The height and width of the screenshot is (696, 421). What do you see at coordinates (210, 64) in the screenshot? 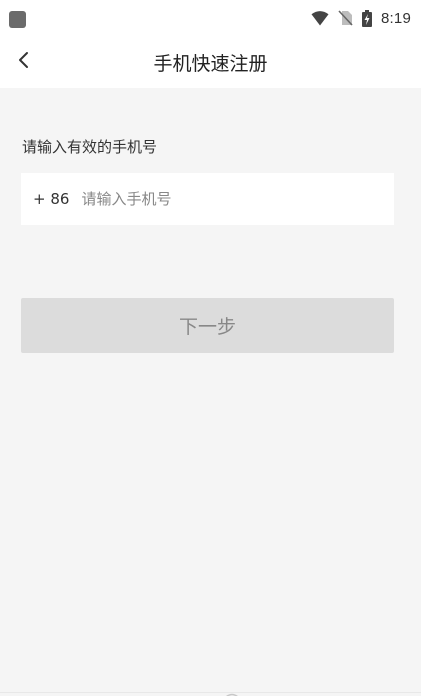
I see `page-title: 手机快速注册` at bounding box center [210, 64].